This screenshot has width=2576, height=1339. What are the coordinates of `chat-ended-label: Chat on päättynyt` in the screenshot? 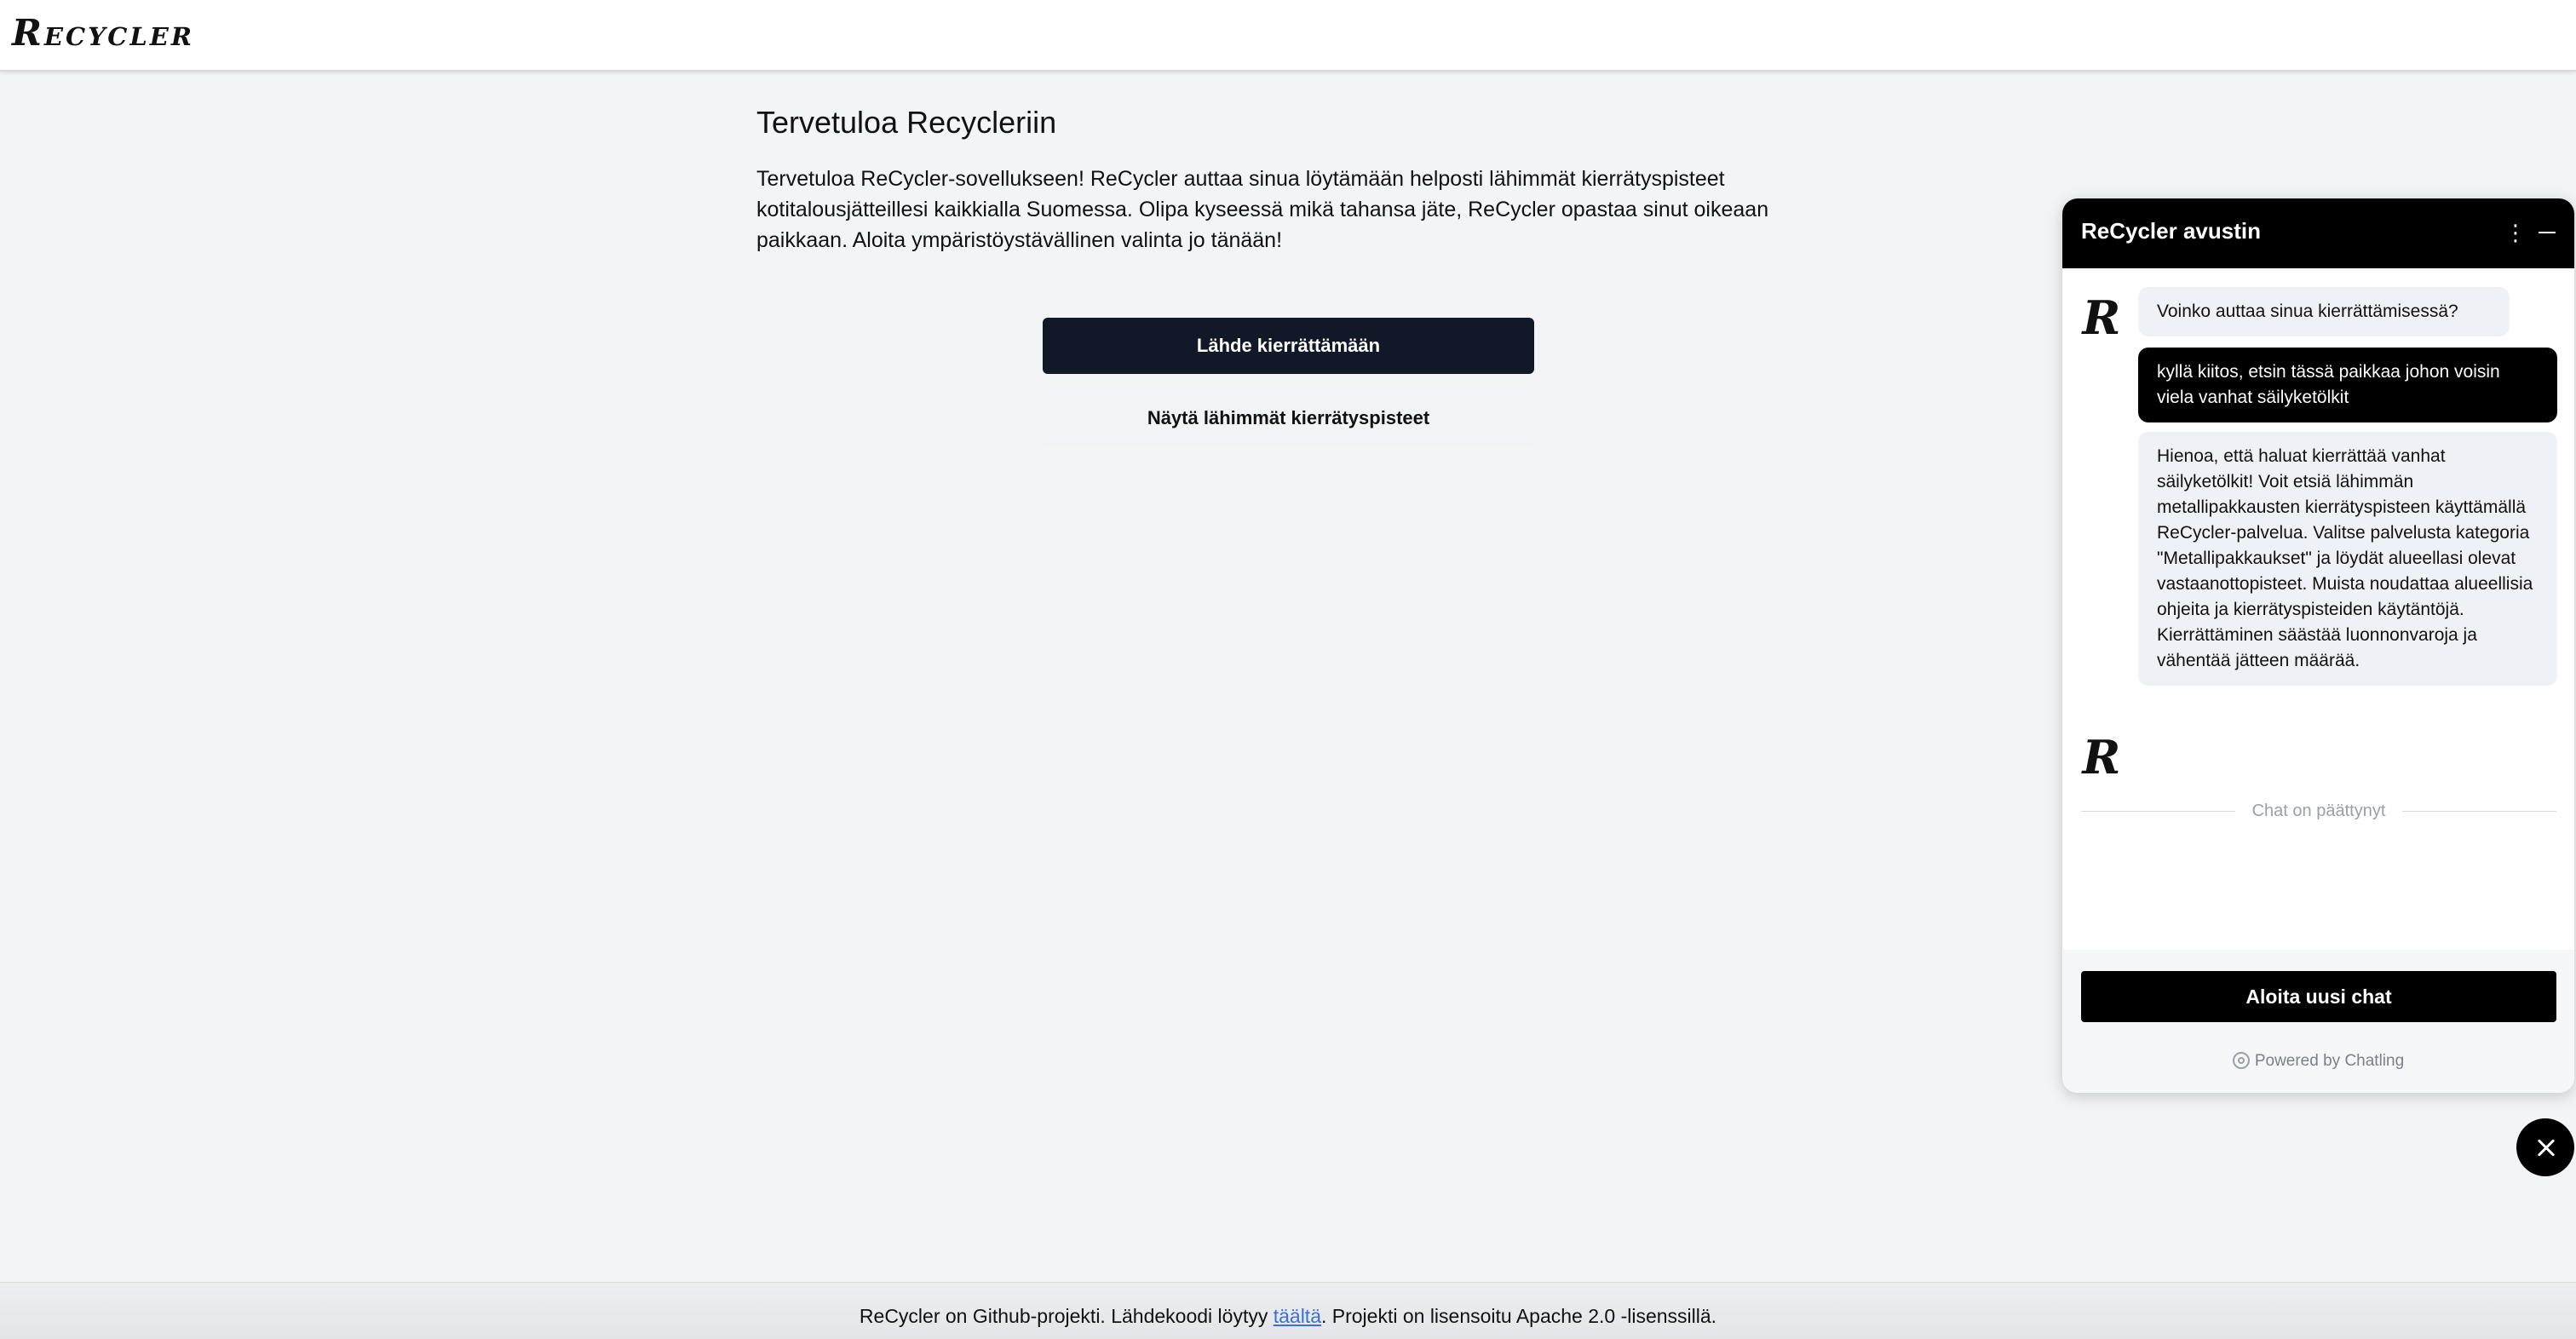 It's located at (2318, 811).